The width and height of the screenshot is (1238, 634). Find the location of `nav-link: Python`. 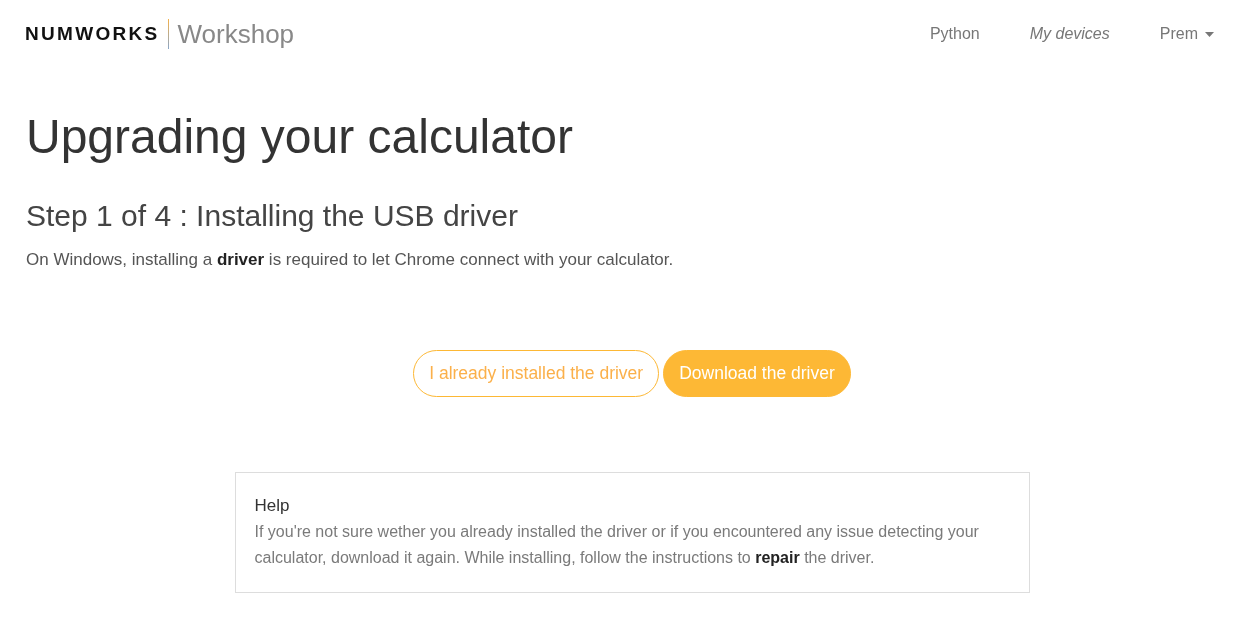

nav-link: Python is located at coordinates (954, 34).